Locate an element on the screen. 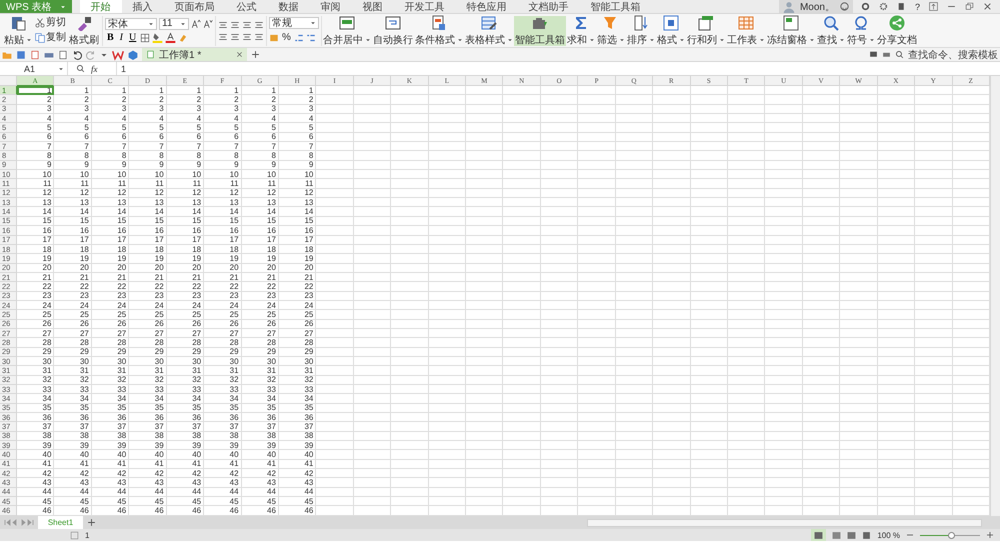 The image size is (1000, 542). ribbon-button: 分享文档 is located at coordinates (897, 31).